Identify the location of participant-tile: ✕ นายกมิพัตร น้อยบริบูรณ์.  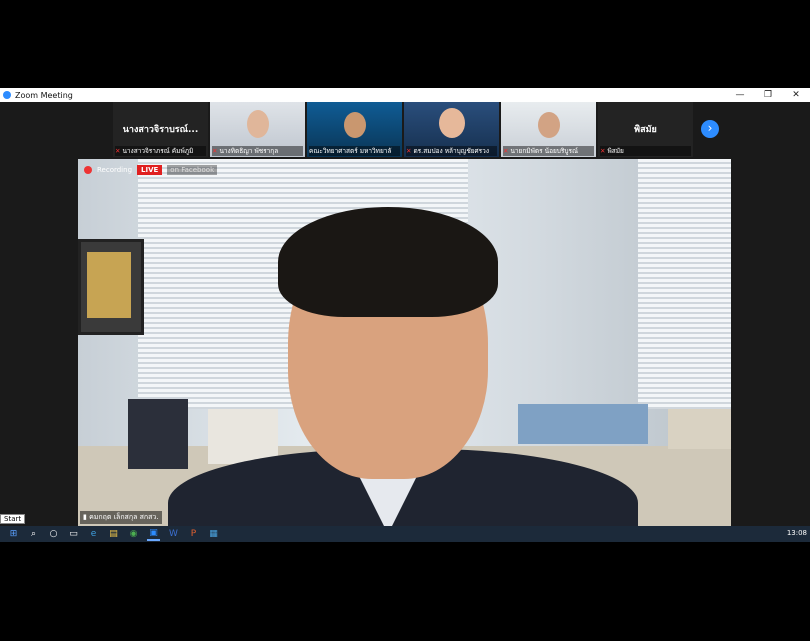
(548, 129).